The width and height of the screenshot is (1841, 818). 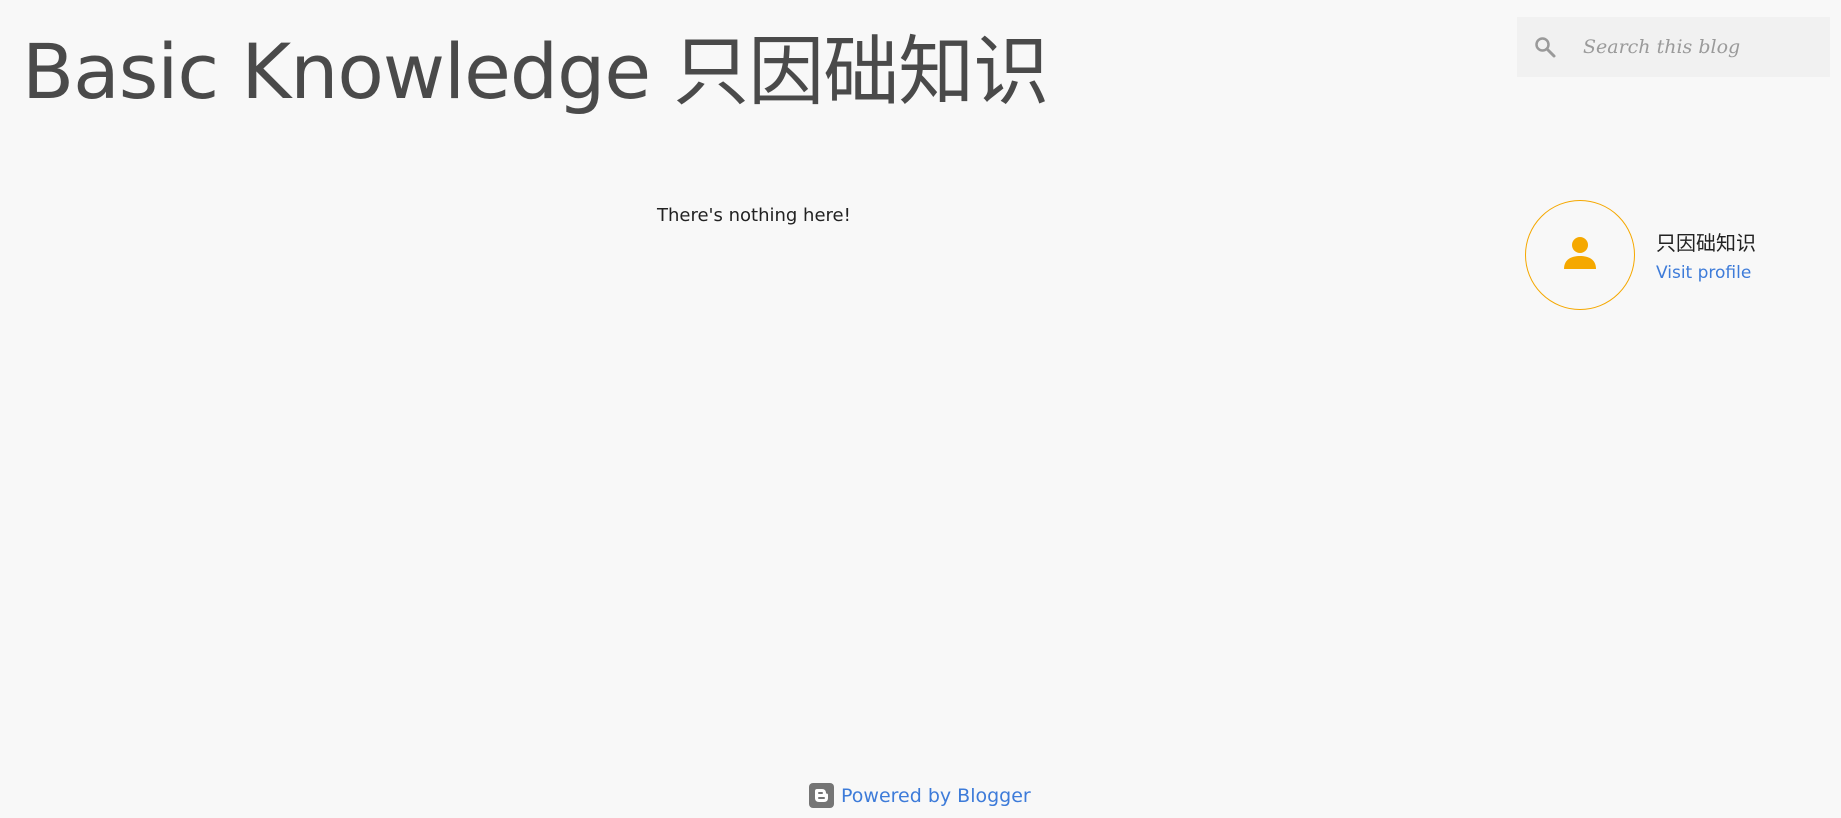 I want to click on empty-posts-message: There's nothing here!, so click(x=754, y=215).